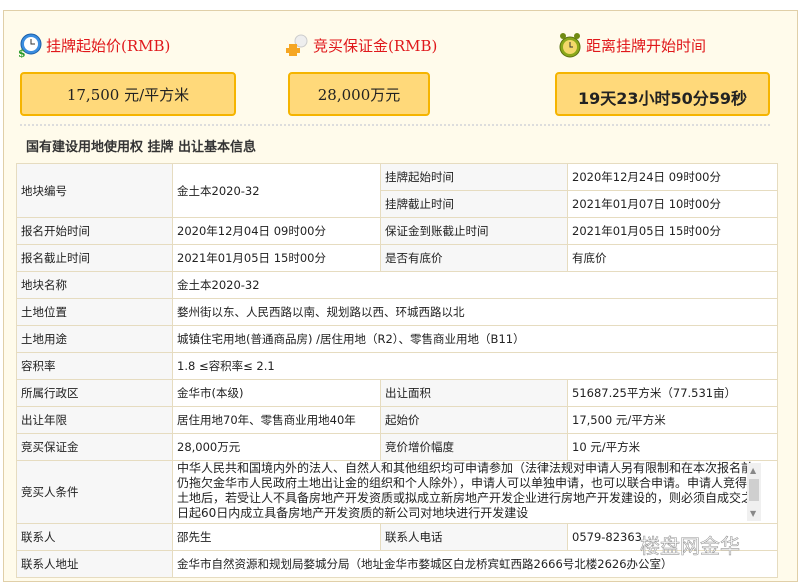 This screenshot has height=583, width=800. Describe the element at coordinates (30, 46) in the screenshot. I see `clock-money-icon: $` at that location.